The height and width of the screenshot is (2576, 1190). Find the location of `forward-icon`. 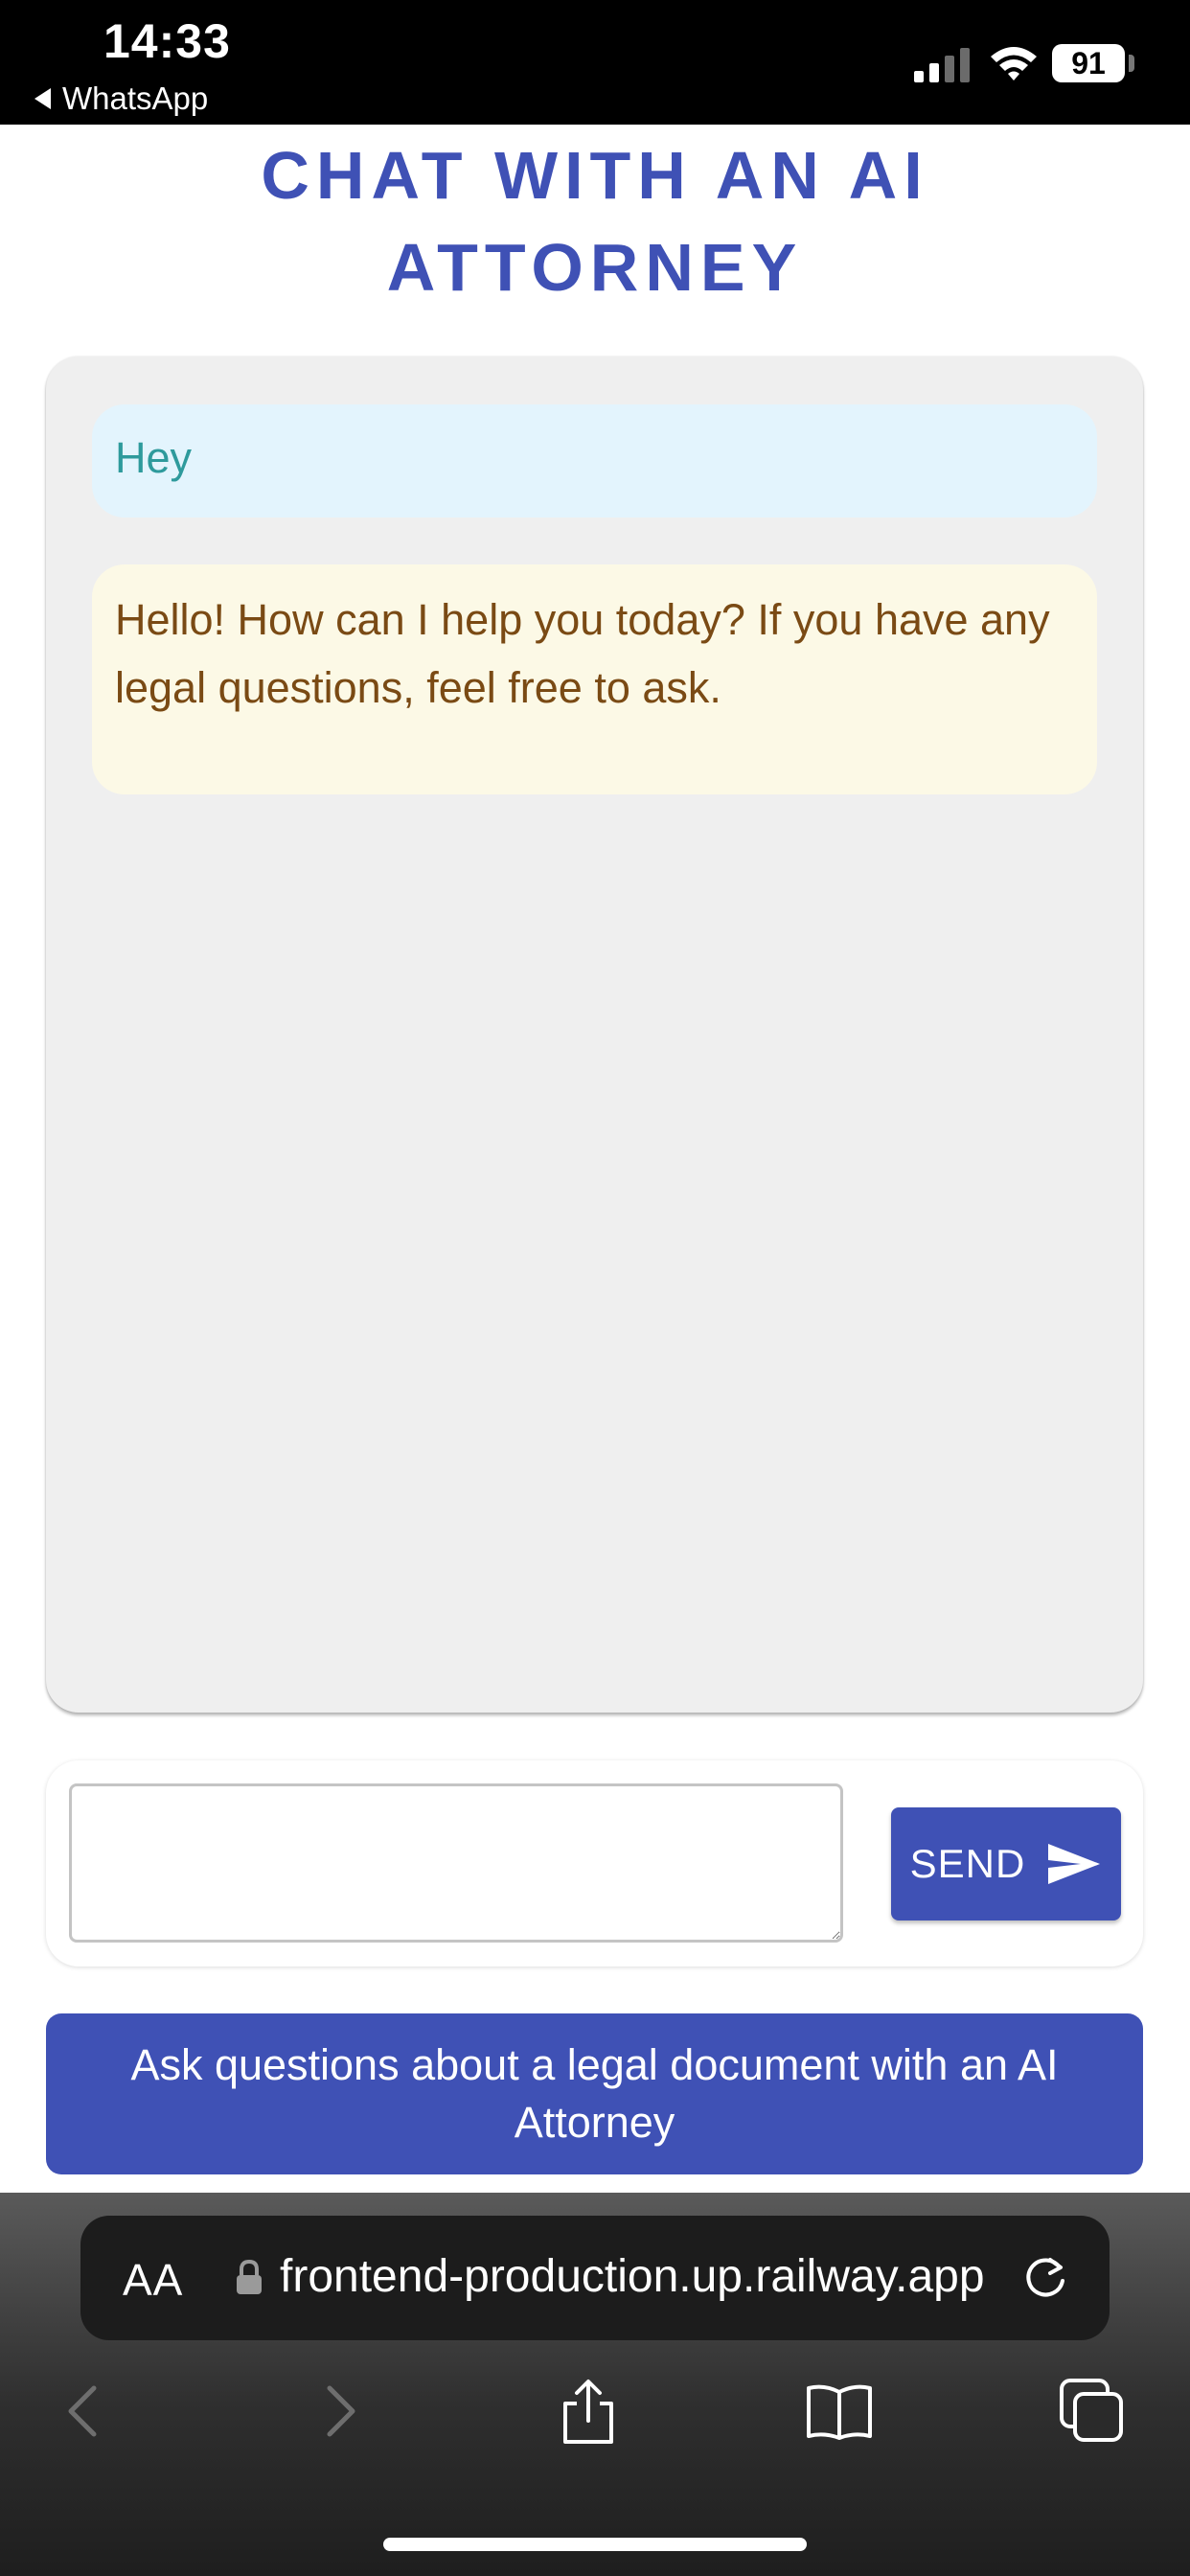

forward-icon is located at coordinates (340, 2411).